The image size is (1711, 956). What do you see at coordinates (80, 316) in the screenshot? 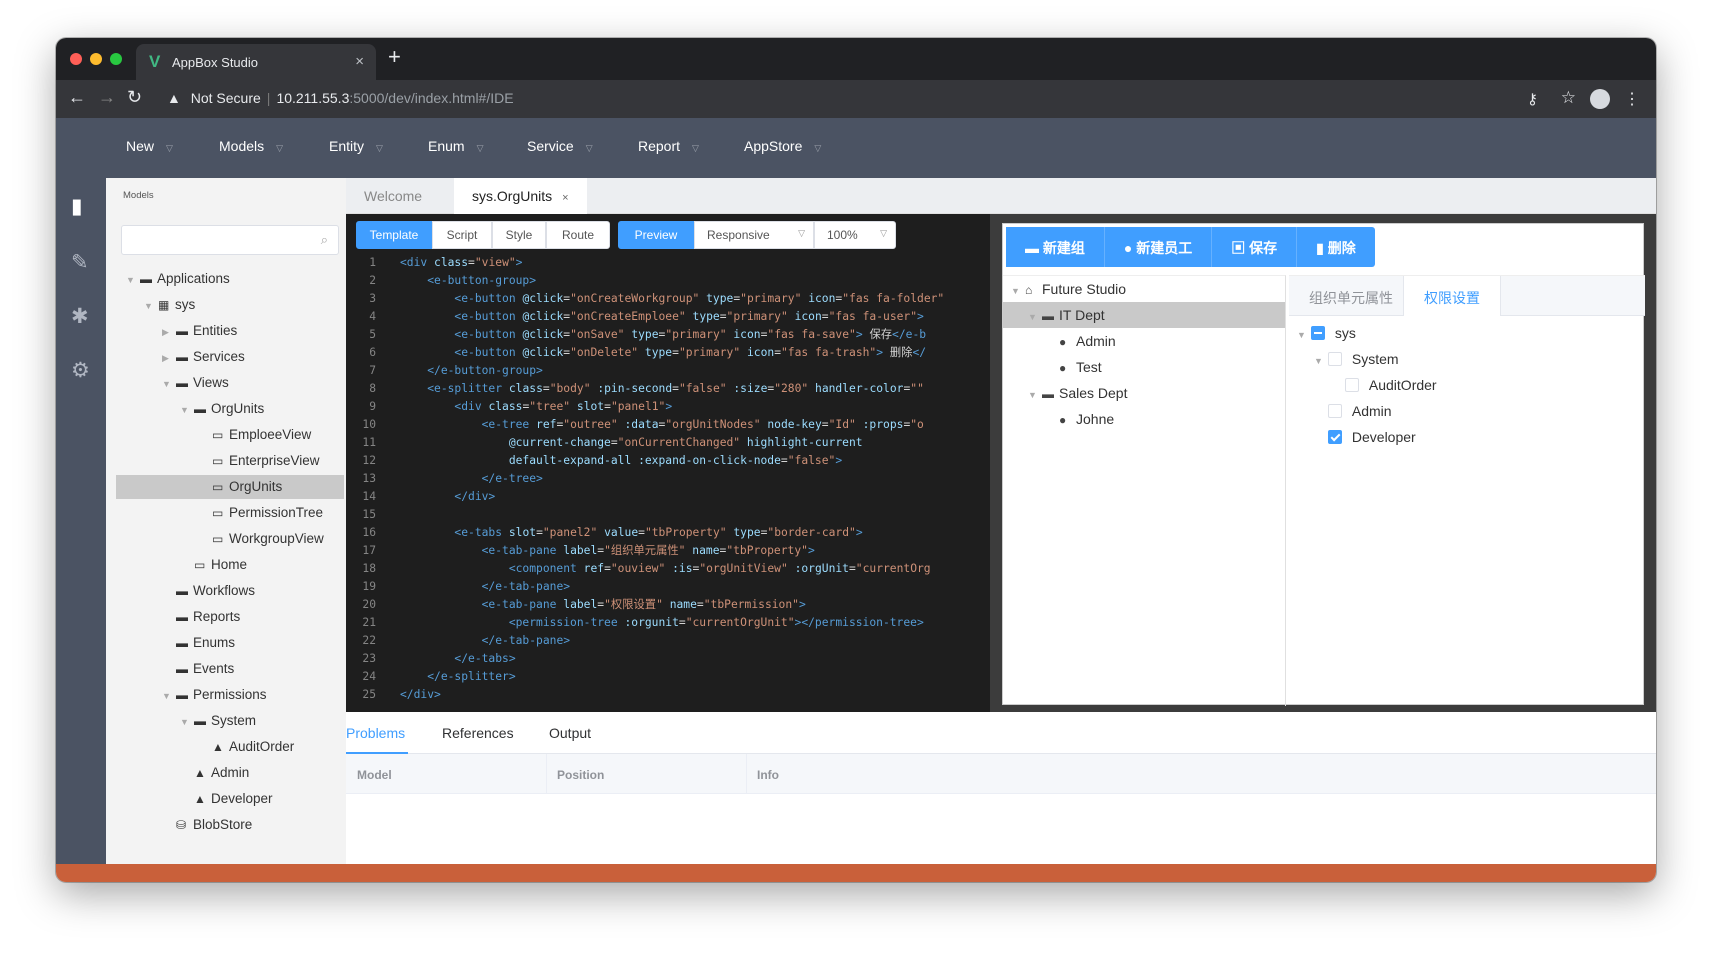
I see `bug-icon: ✱` at bounding box center [80, 316].